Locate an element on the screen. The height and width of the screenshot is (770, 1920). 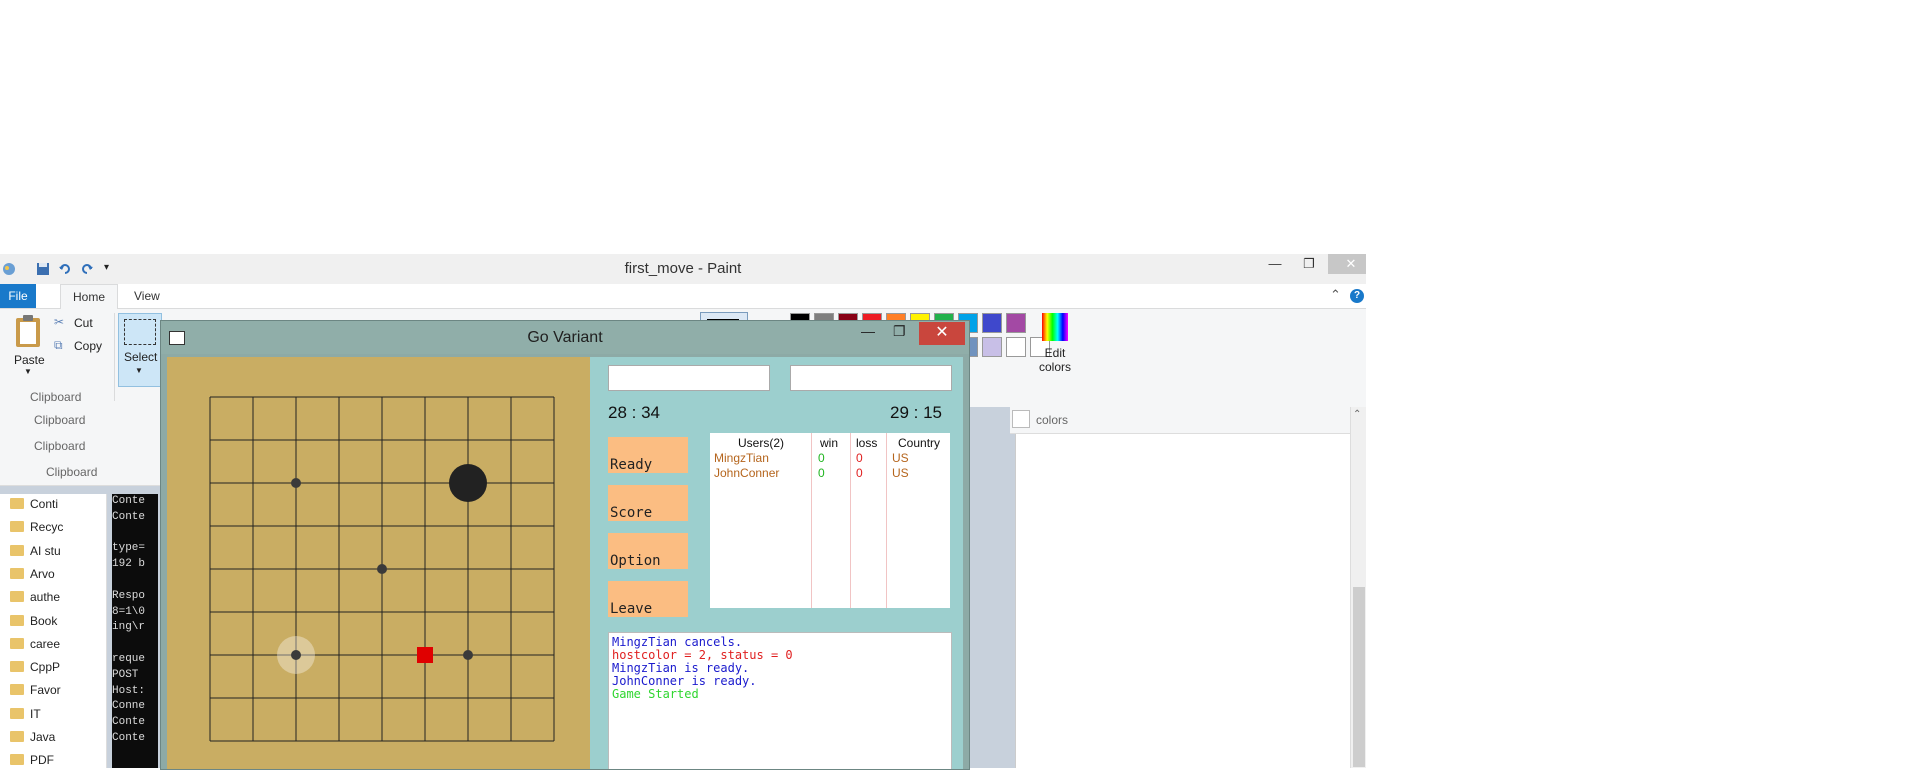
restore-button: ❐ is located at coordinates (1309, 265).